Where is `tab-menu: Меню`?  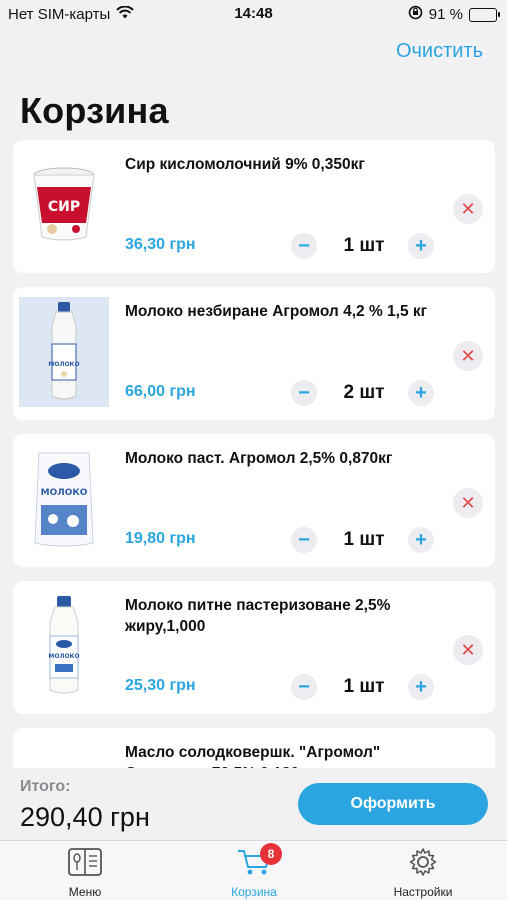
tab-menu: Меню is located at coordinates (85, 873).